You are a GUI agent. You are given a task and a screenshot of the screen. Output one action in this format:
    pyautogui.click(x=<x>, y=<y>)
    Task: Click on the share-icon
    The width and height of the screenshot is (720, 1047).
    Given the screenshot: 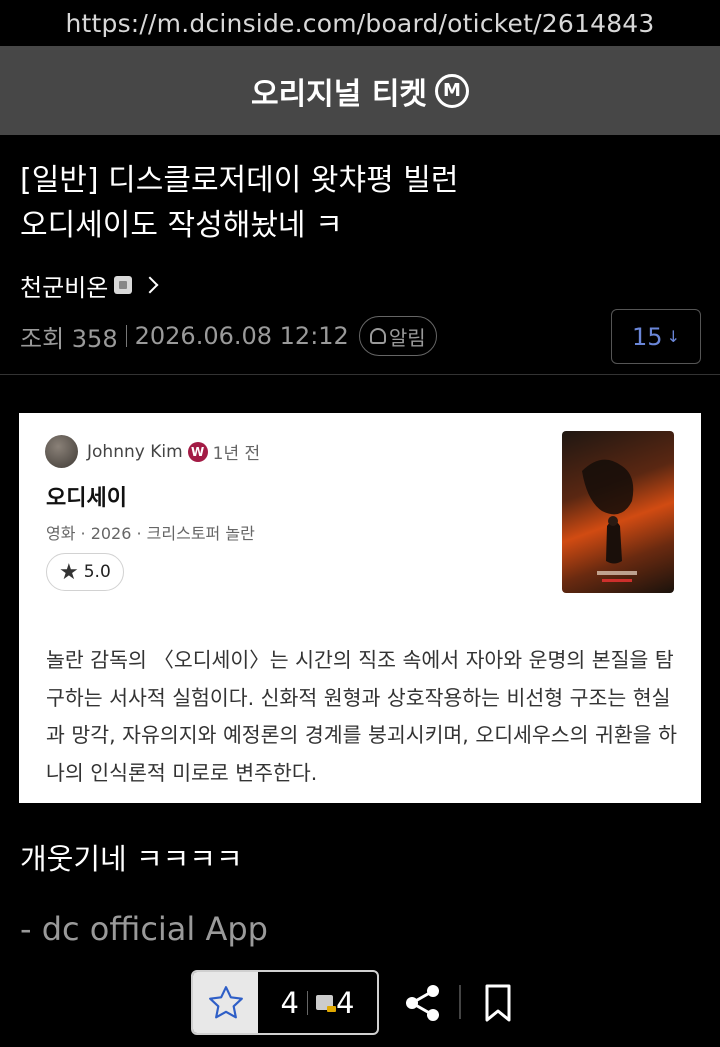 What is the action you would take?
    pyautogui.click(x=423, y=1003)
    